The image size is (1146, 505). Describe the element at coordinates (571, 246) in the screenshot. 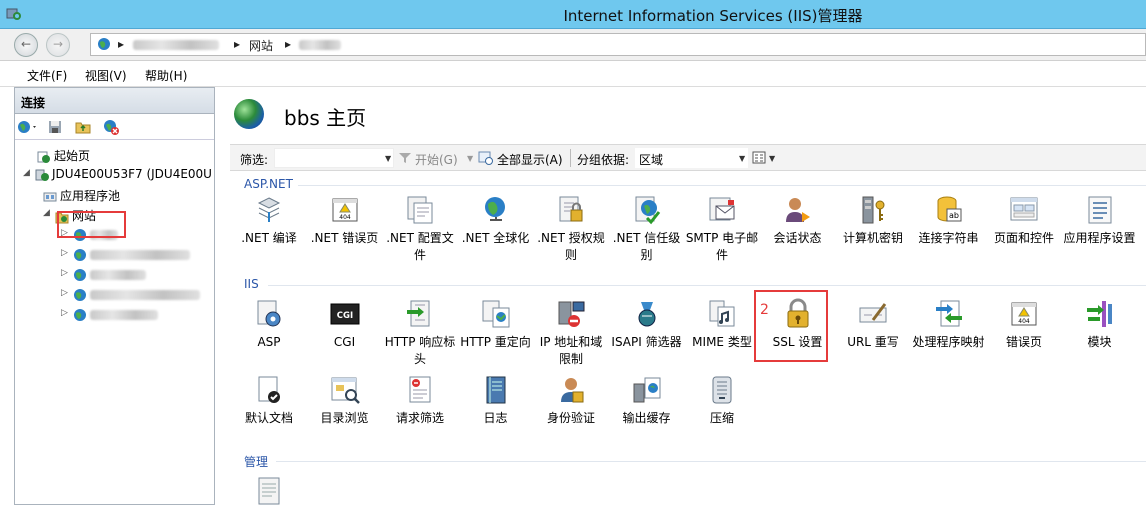

I see `feature-label: .NET 授权规则` at that location.